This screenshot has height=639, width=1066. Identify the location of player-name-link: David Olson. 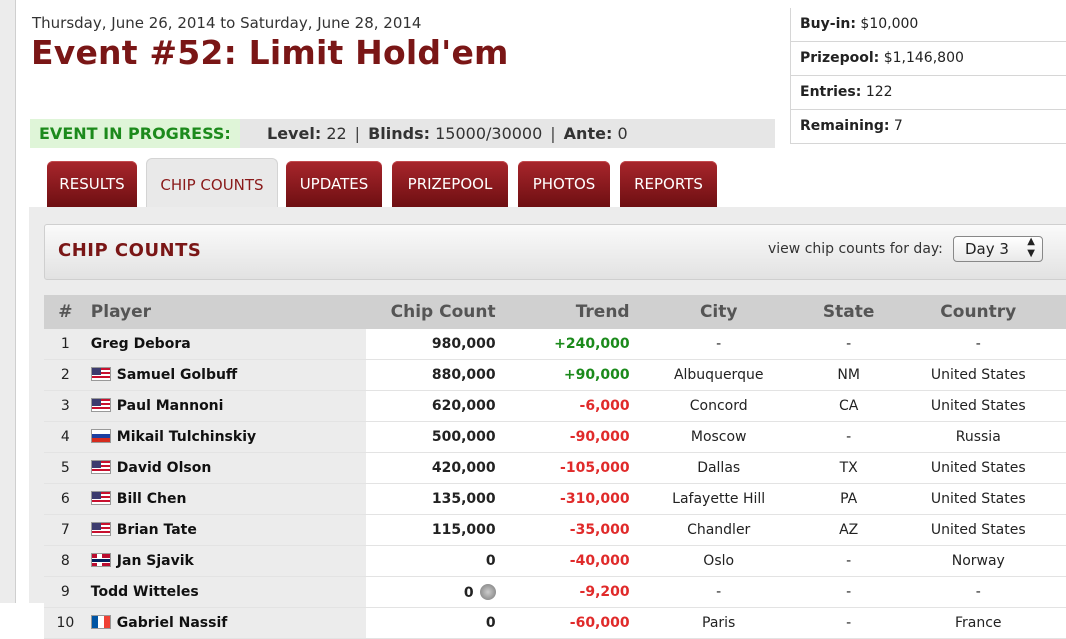
(164, 468).